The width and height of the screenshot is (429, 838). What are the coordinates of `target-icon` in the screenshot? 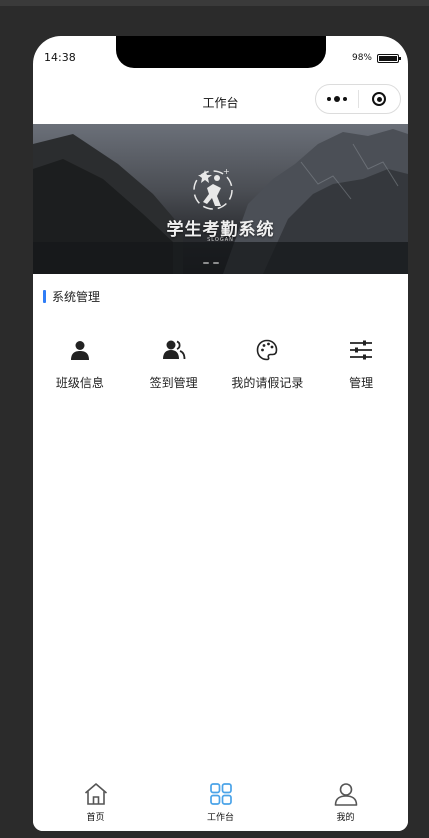 It's located at (379, 99).